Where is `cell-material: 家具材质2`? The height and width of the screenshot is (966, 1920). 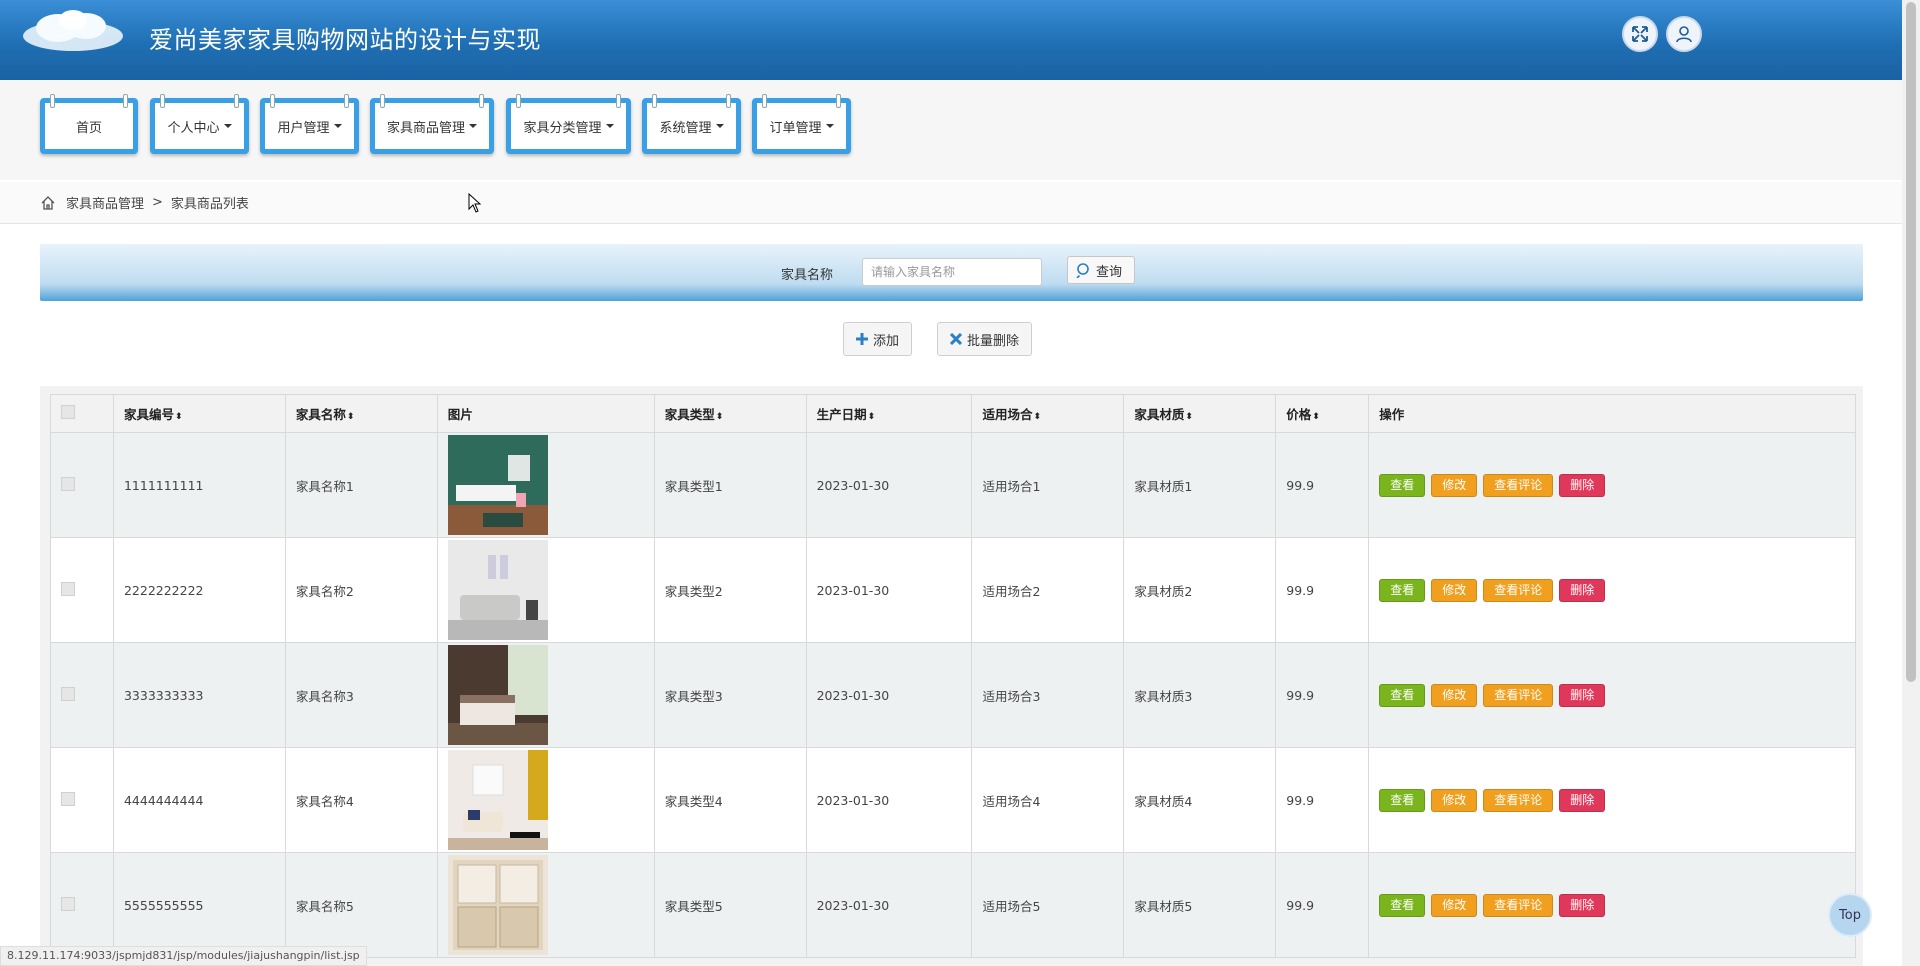
cell-material: 家具材质2 is located at coordinates (1200, 590).